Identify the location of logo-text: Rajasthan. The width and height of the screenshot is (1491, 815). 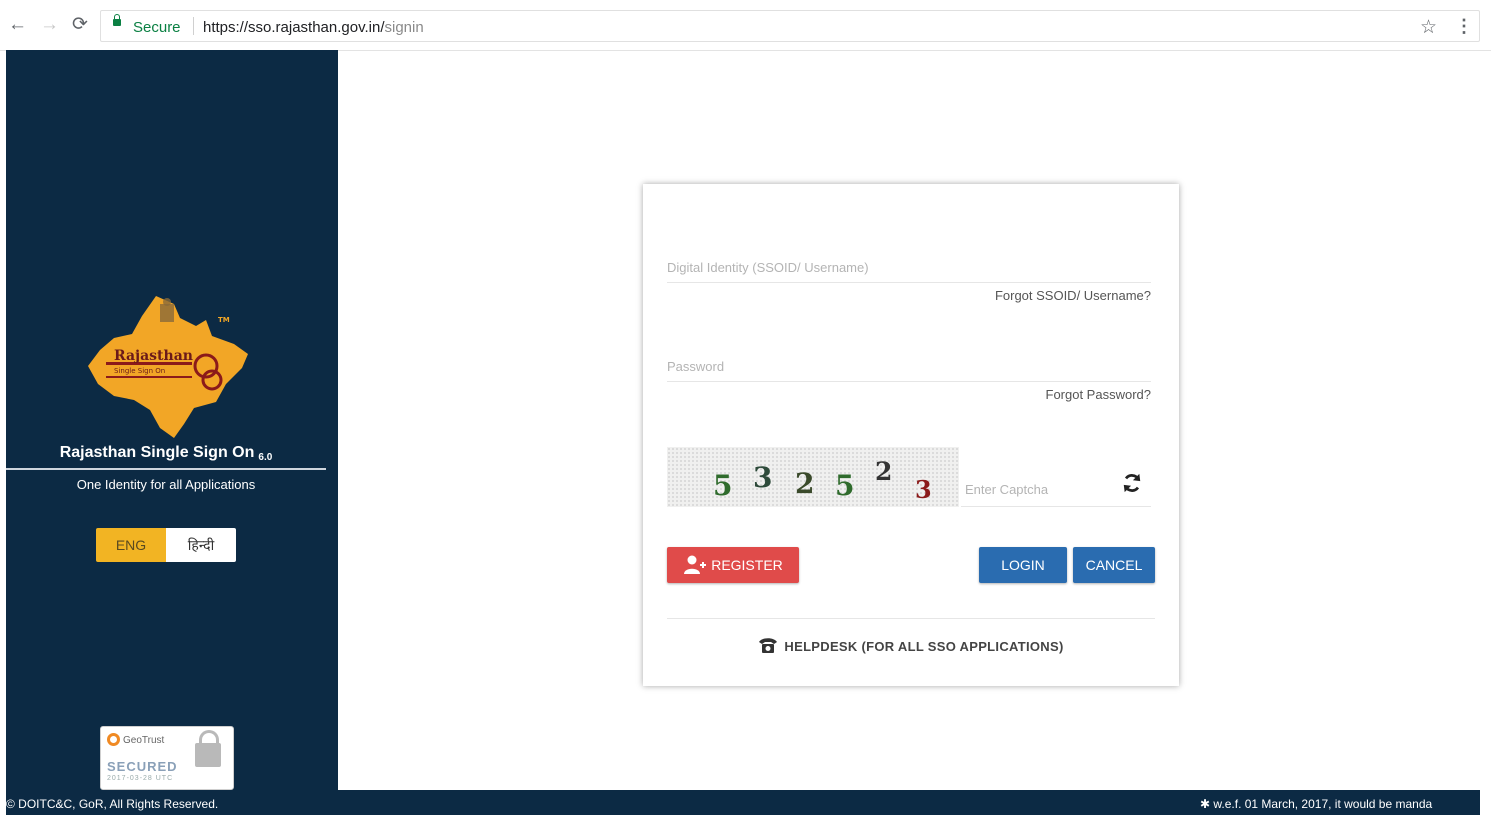
(153, 356).